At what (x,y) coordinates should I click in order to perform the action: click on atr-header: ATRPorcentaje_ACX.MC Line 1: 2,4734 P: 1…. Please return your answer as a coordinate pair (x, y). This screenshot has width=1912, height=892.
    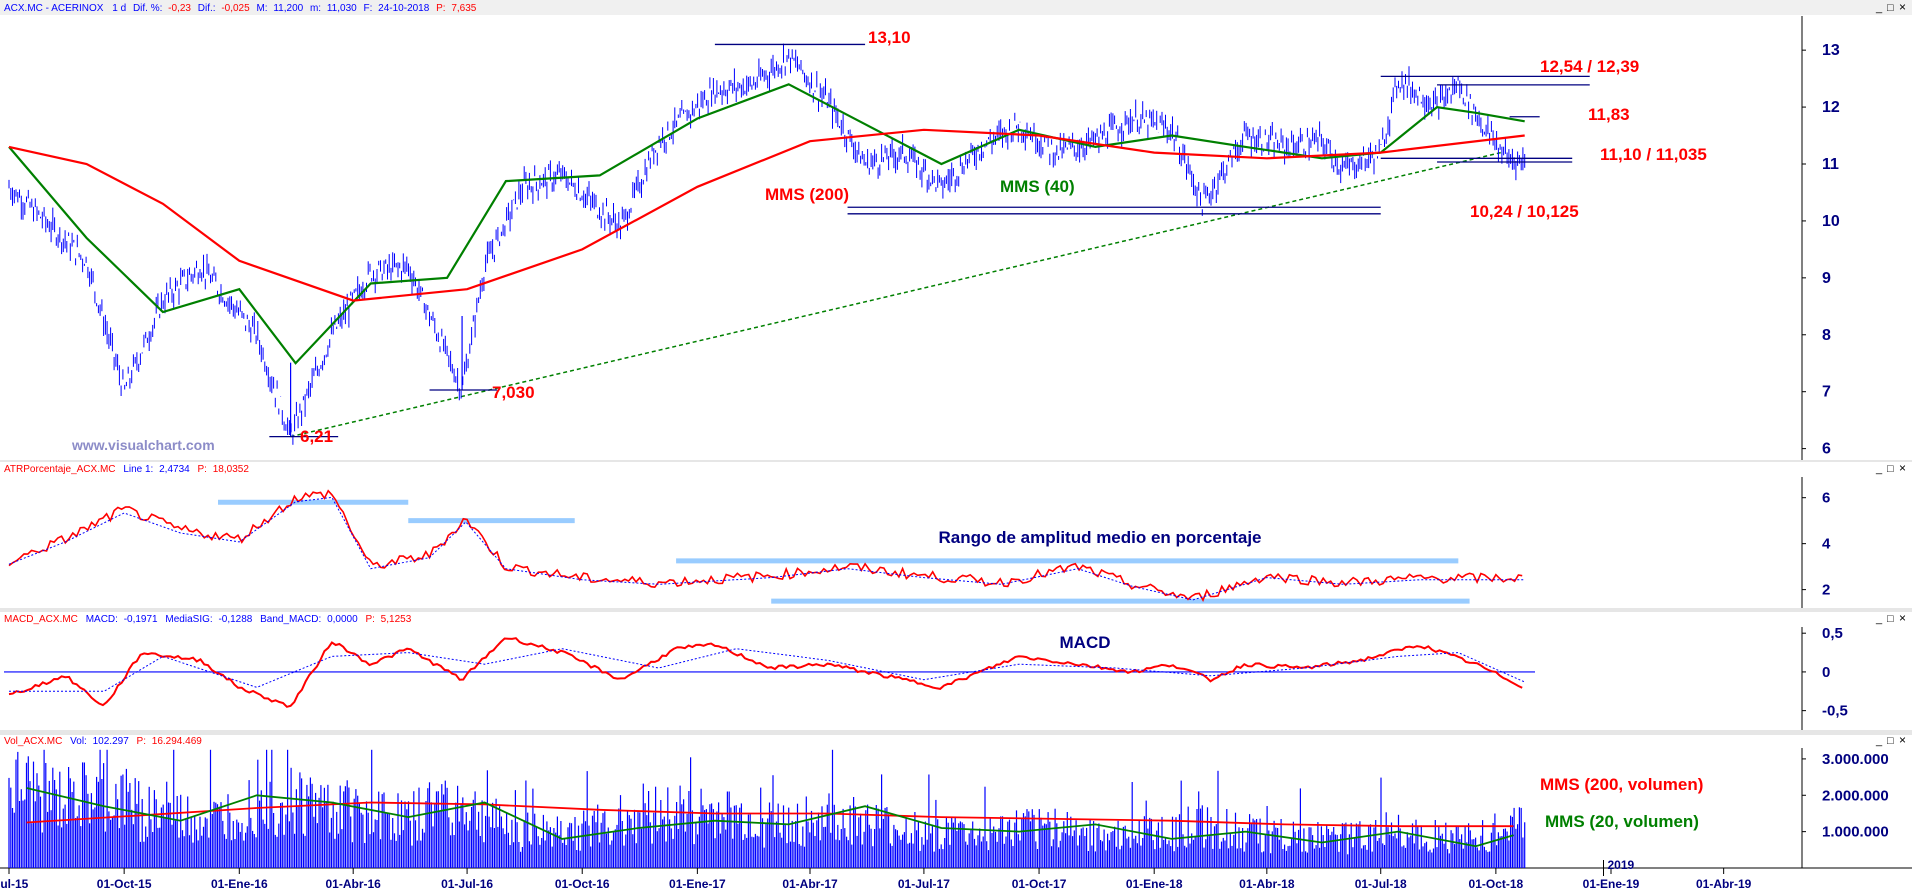
    Looking at the image, I should click on (126, 469).